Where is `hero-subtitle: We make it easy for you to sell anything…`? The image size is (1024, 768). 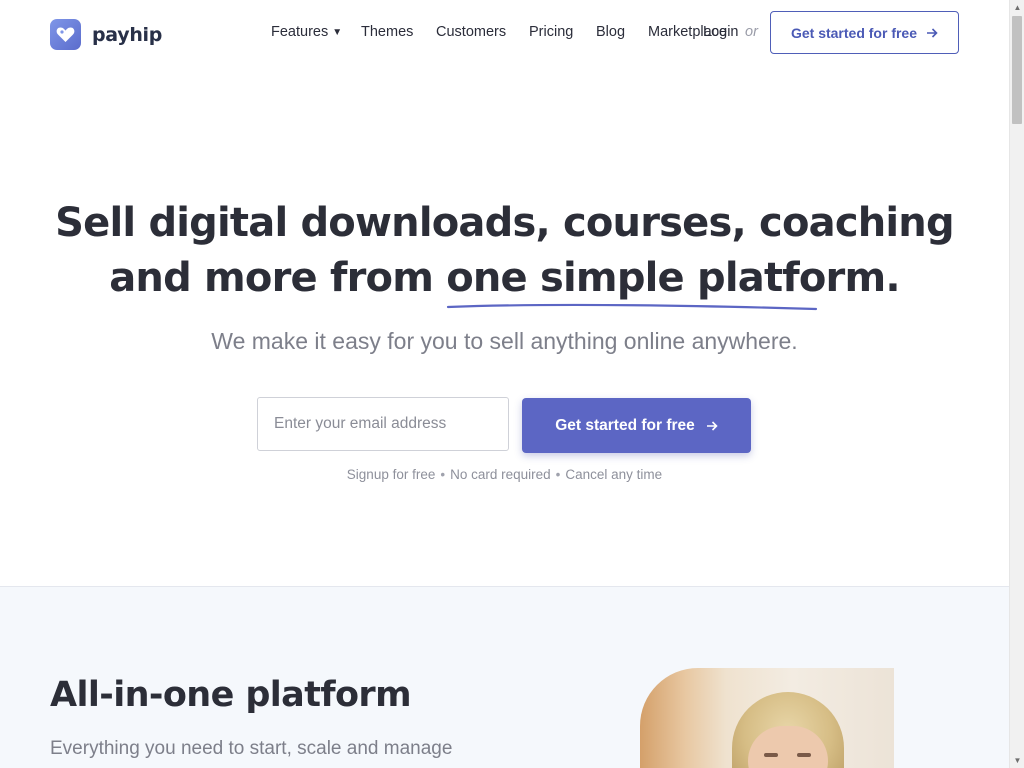 hero-subtitle: We make it easy for you to sell anything… is located at coordinates (504, 341).